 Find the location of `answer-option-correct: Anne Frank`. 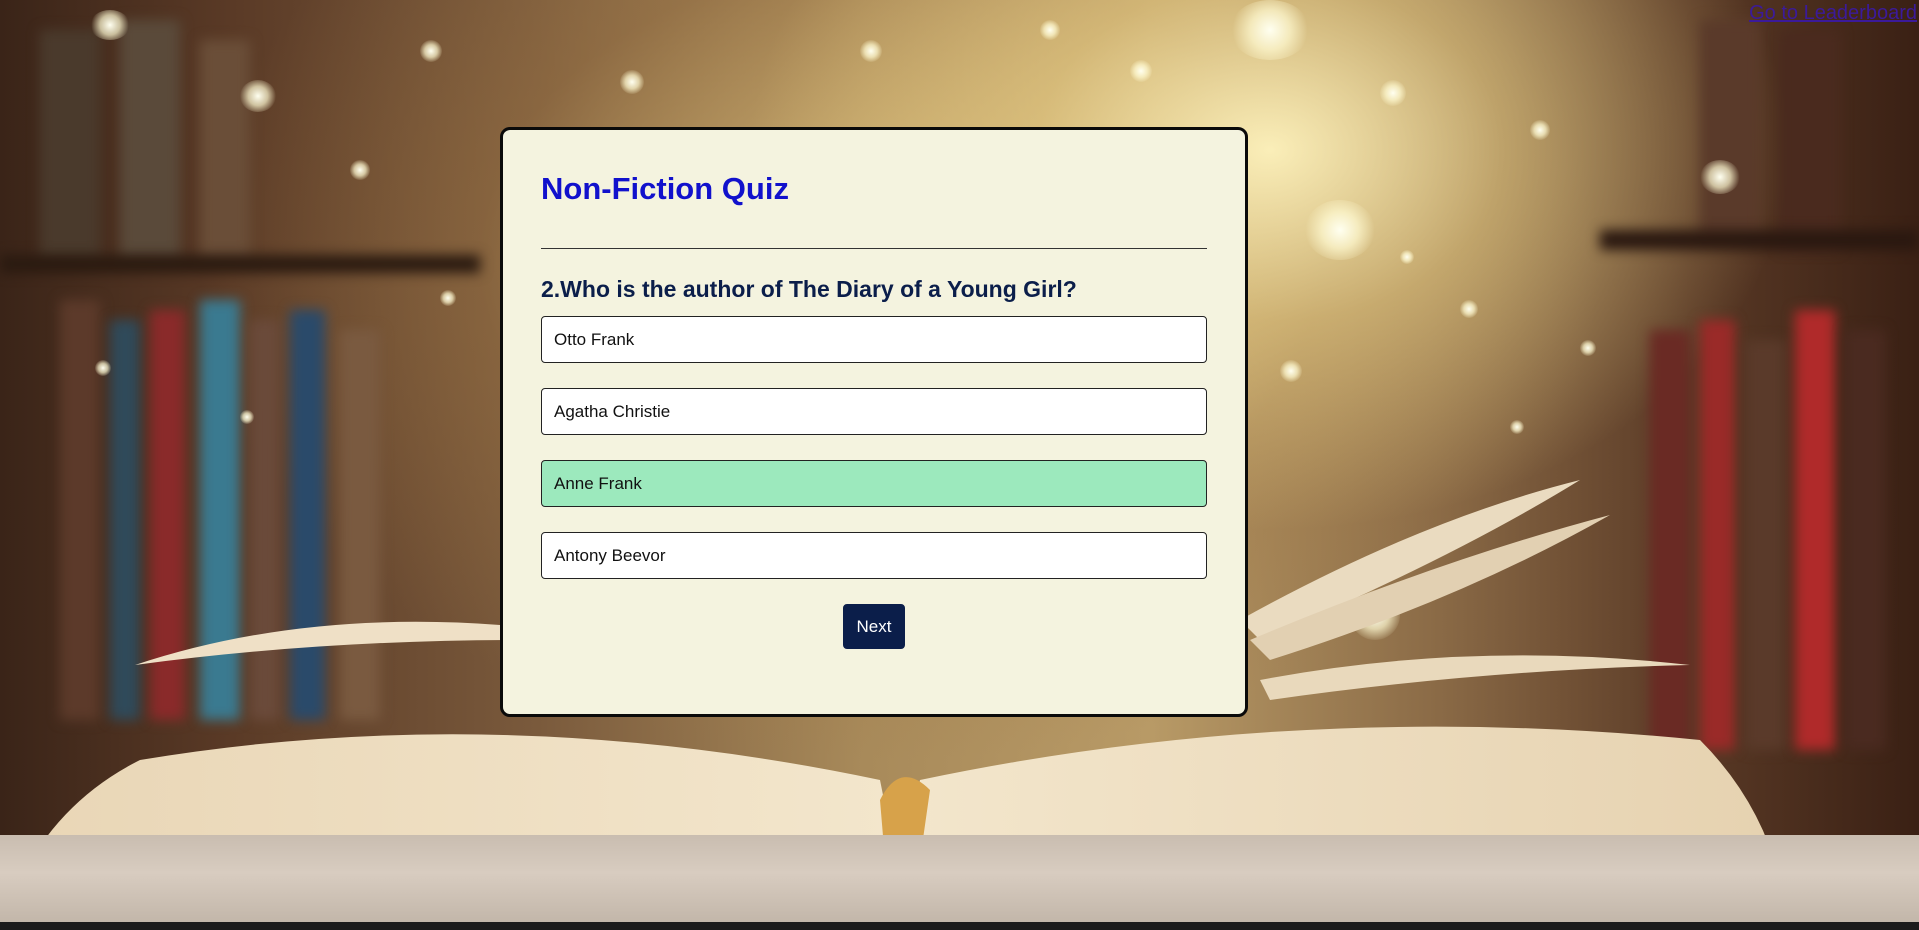

answer-option-correct: Anne Frank is located at coordinates (874, 483).